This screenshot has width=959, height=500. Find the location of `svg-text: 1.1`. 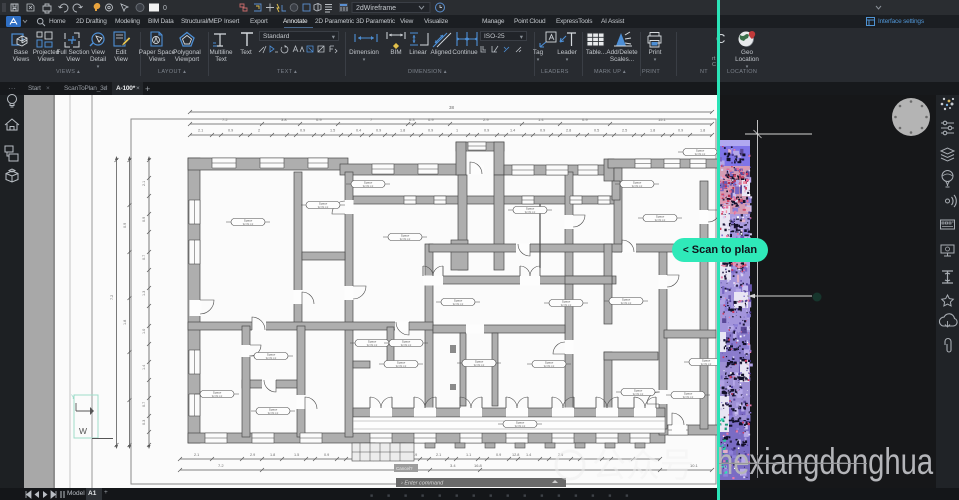

svg-text: 1.1 is located at coordinates (468, 455).